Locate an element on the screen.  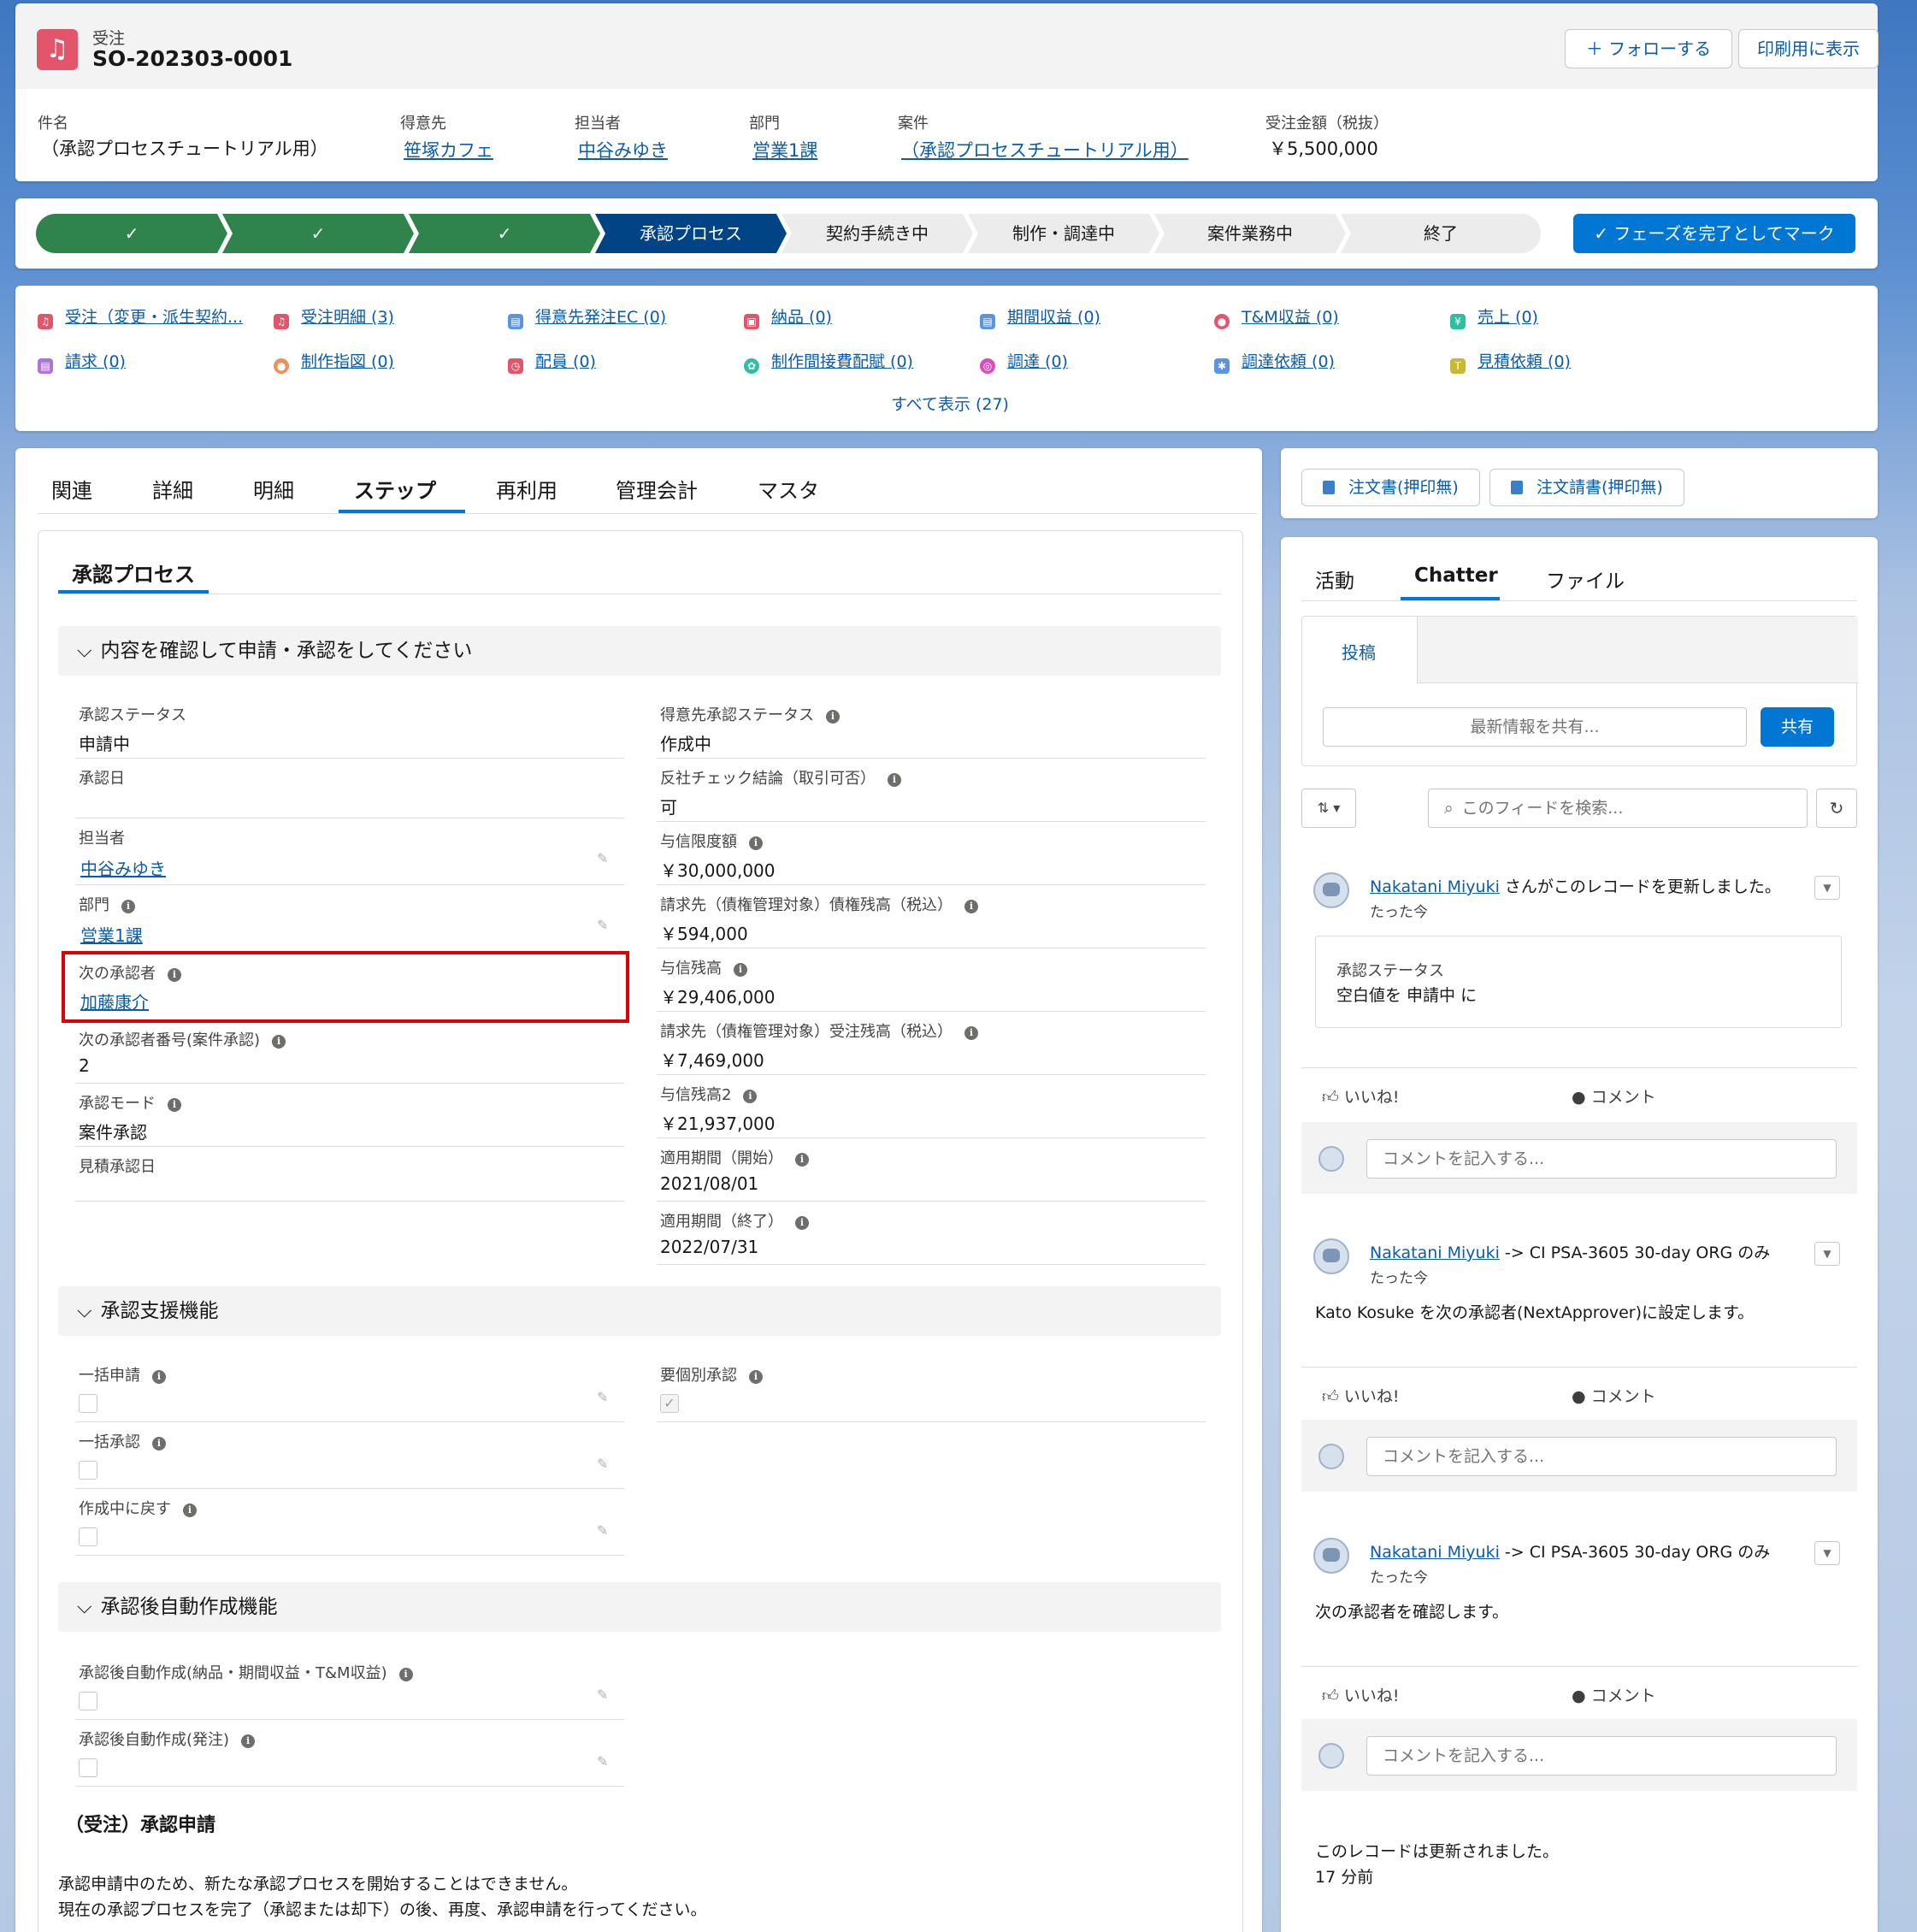
tab-chatter: Chatter is located at coordinates (1456, 575).